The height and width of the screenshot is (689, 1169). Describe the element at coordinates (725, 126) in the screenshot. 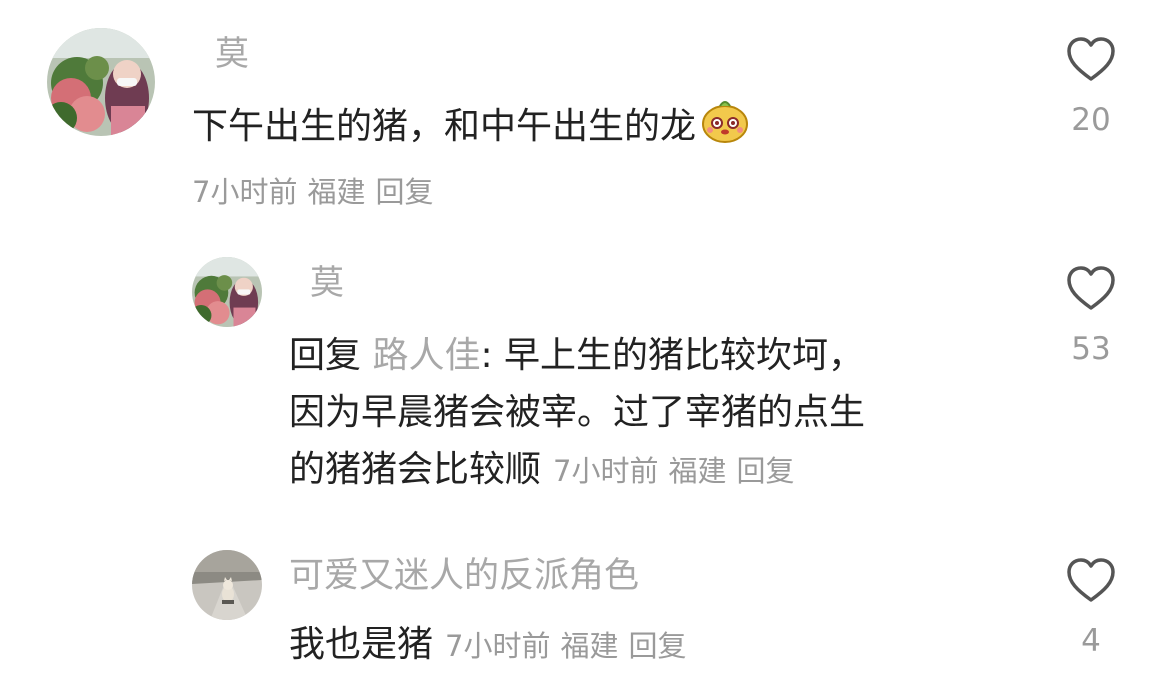

I see `smiling-mascot-emoji-icon` at that location.